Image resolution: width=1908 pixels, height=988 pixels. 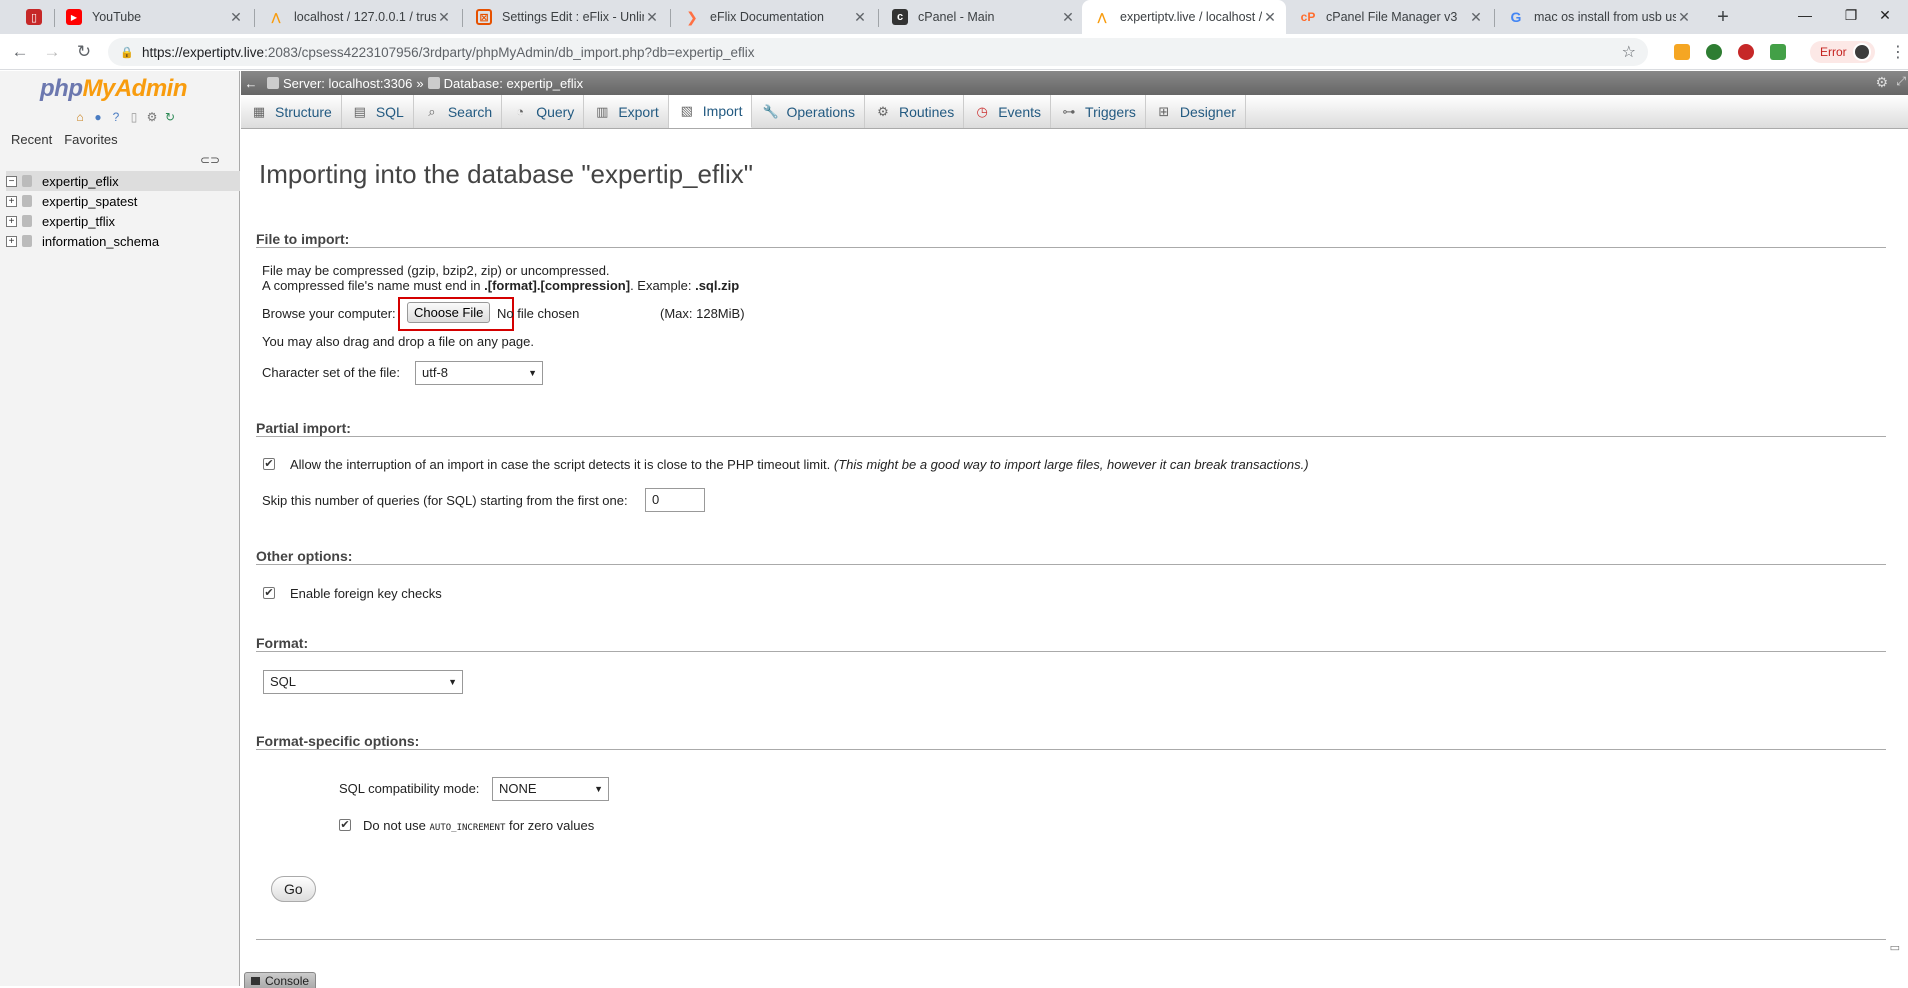 I want to click on db-expertip-spatest: + expertip_spatest, so click(x=123, y=201).